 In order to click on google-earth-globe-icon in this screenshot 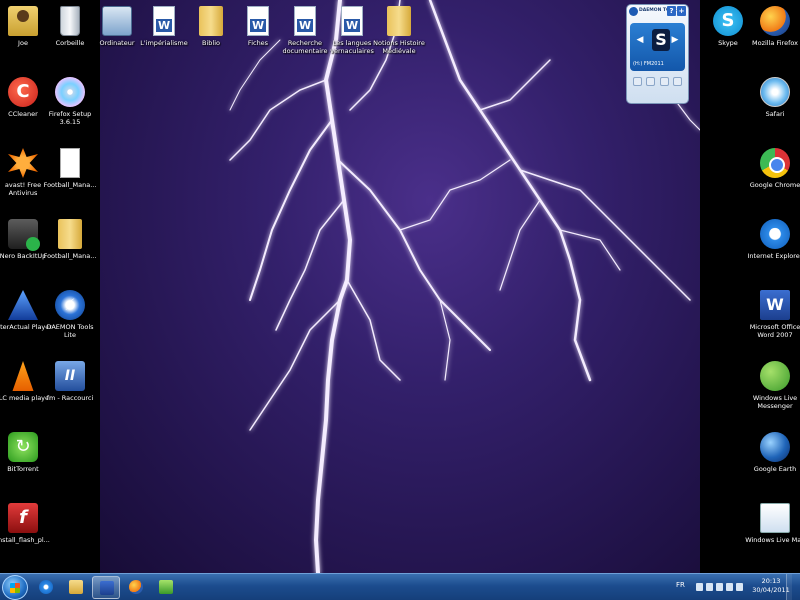, I will do `click(775, 447)`.